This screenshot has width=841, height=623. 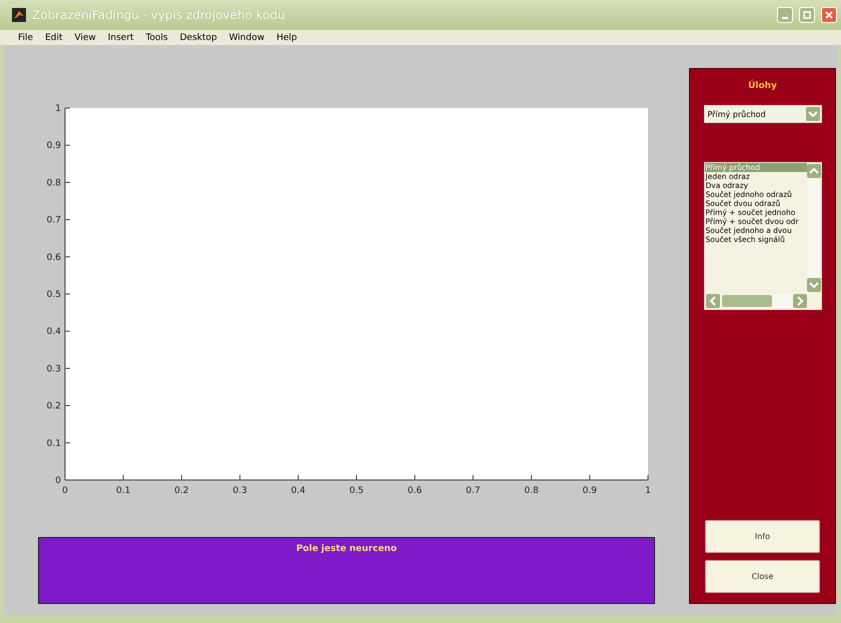 I want to click on x-tick-label: 0.6, so click(x=415, y=491).